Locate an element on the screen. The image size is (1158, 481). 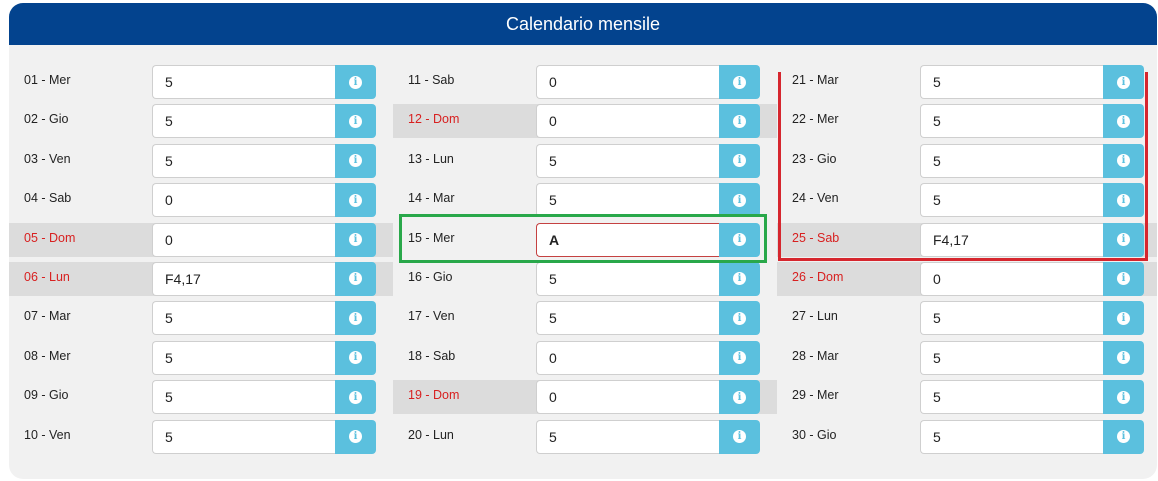
day-label: 03 - Ven is located at coordinates (47, 158).